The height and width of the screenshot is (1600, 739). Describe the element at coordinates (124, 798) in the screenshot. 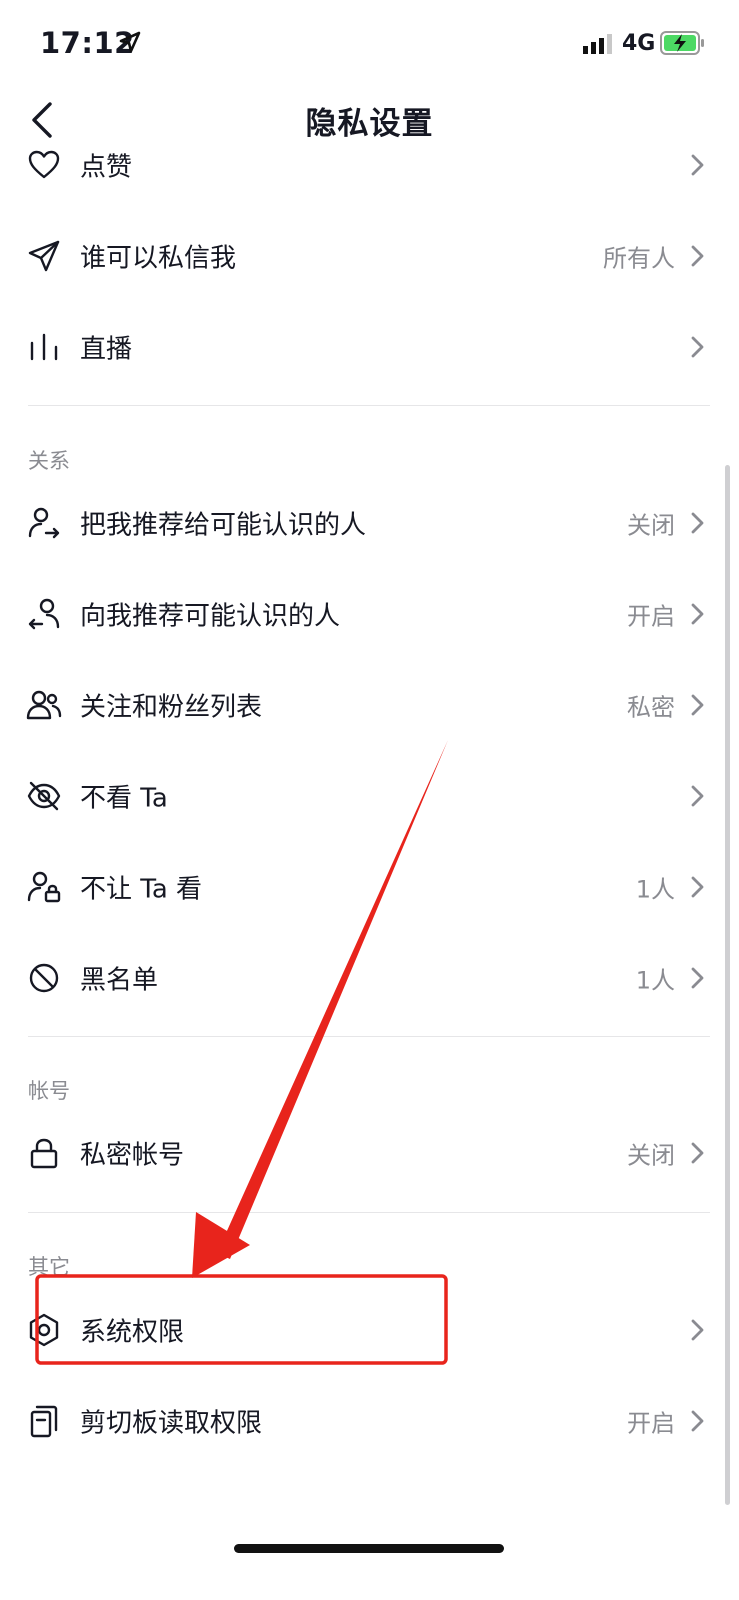

I see `setting-label: 不看 Ta` at that location.